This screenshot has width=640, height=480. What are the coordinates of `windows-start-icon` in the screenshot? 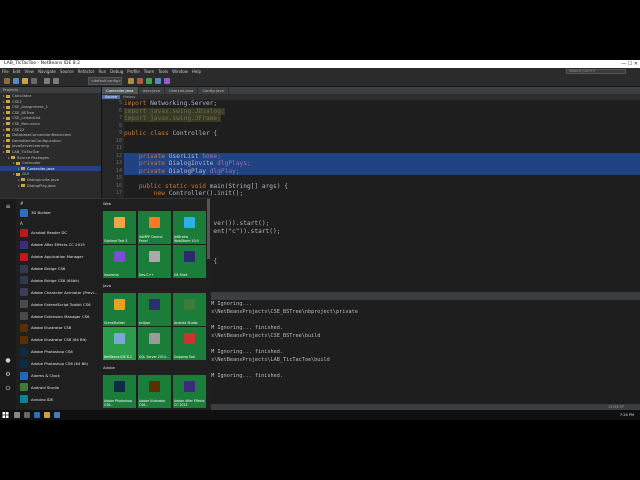 It's located at (5, 415).